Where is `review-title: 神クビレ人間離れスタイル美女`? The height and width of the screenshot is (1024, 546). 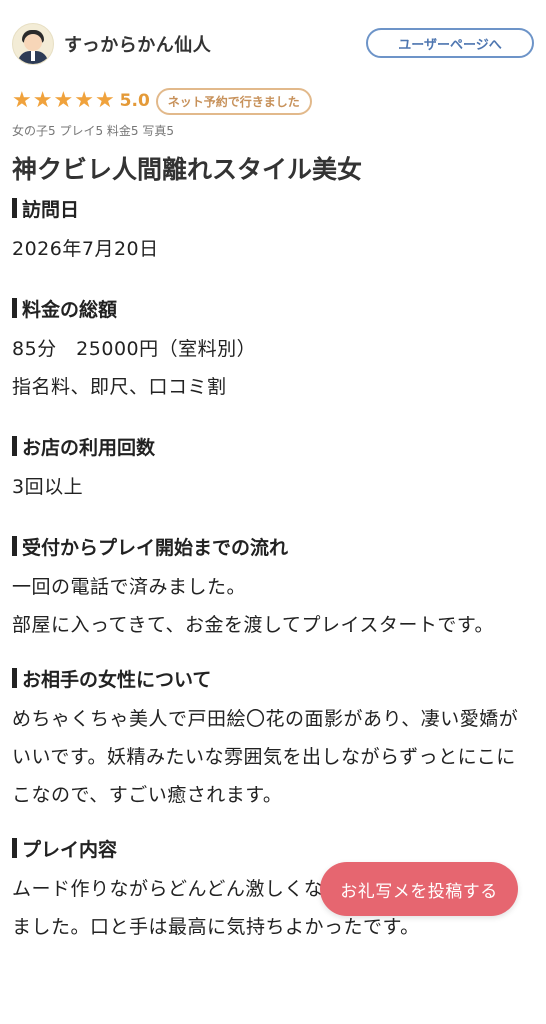
review-title: 神クビレ人間離れスタイル美女 is located at coordinates (187, 169).